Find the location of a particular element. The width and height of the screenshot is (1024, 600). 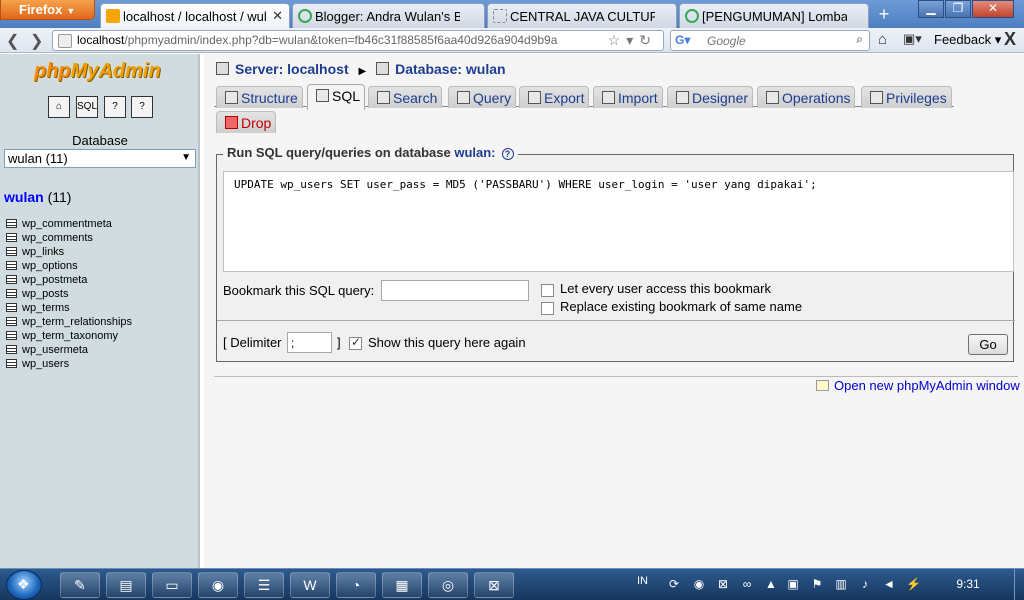

bookmark-star-icon: ☆ is located at coordinates (617, 40).